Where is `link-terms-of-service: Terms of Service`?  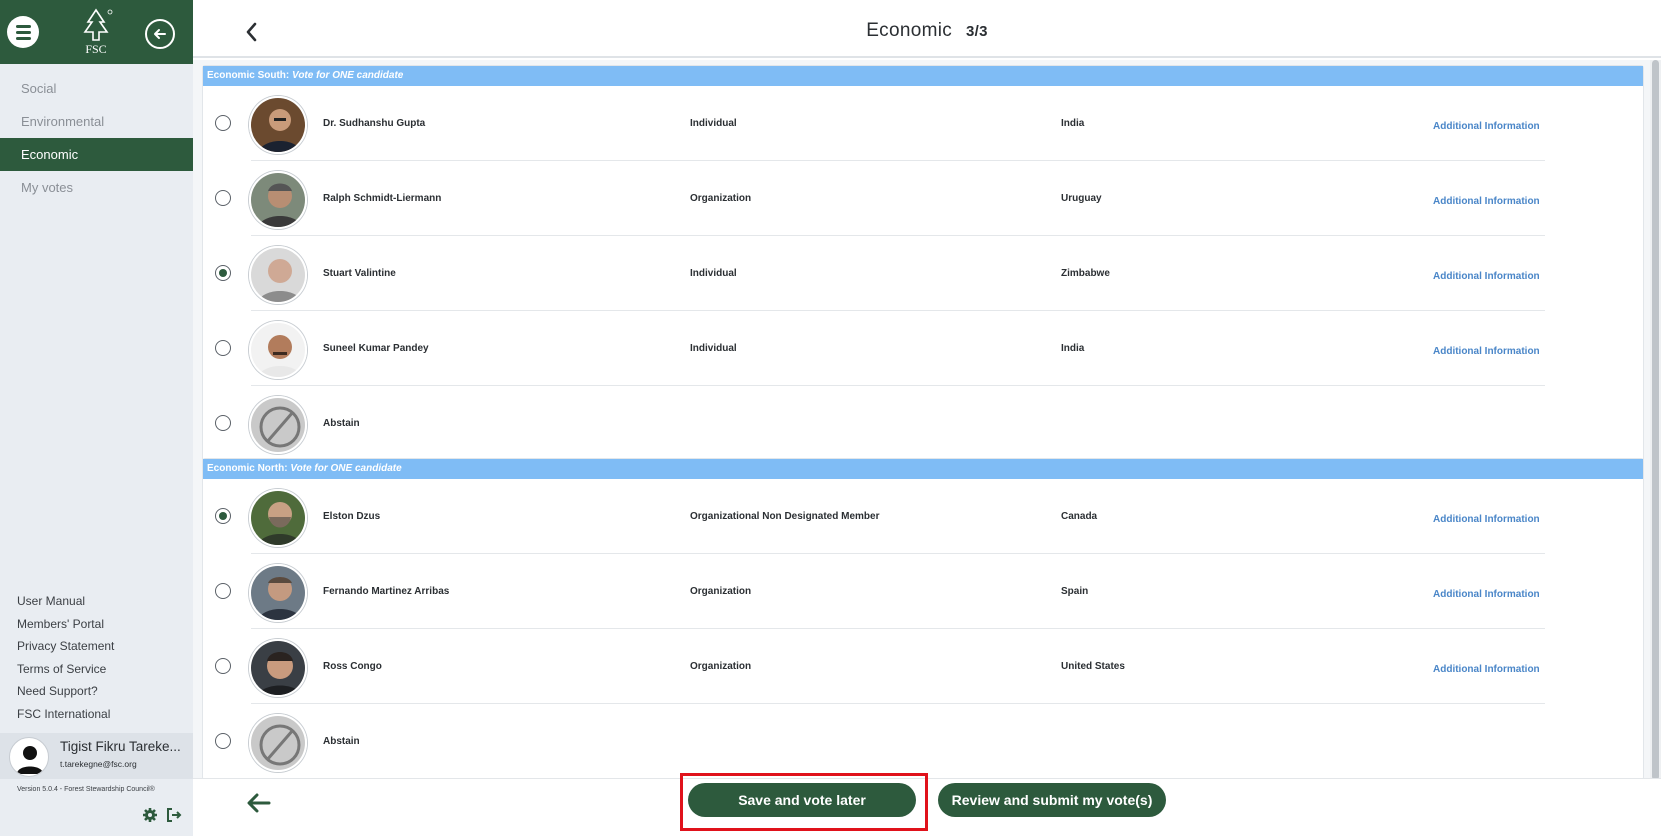 link-terms-of-service: Terms of Service is located at coordinates (65, 669).